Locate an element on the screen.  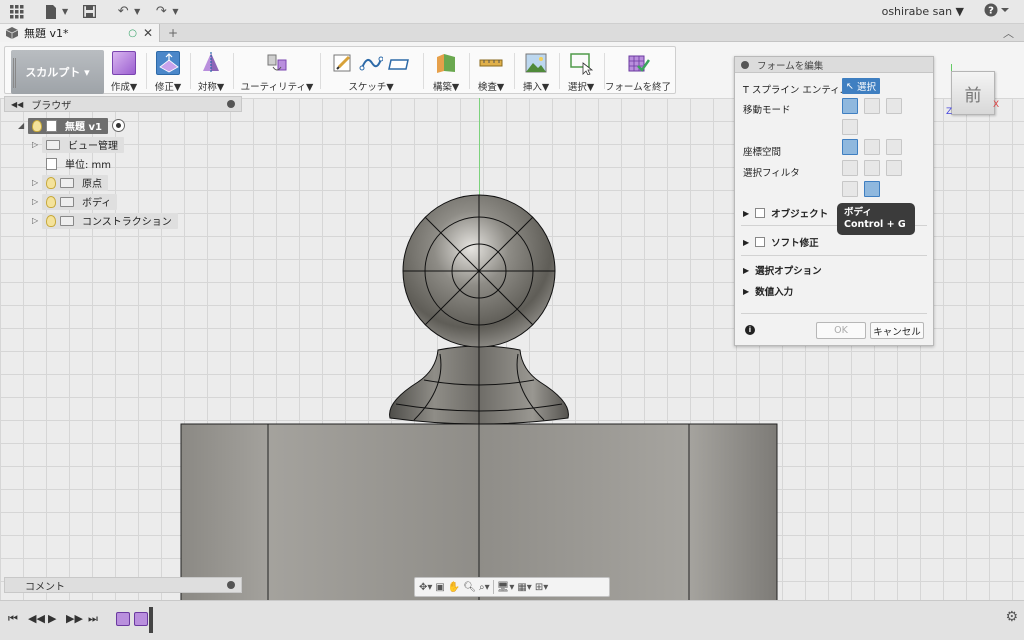
browser-root-node: ◢ 無題 v1 is located at coordinates (123, 125).